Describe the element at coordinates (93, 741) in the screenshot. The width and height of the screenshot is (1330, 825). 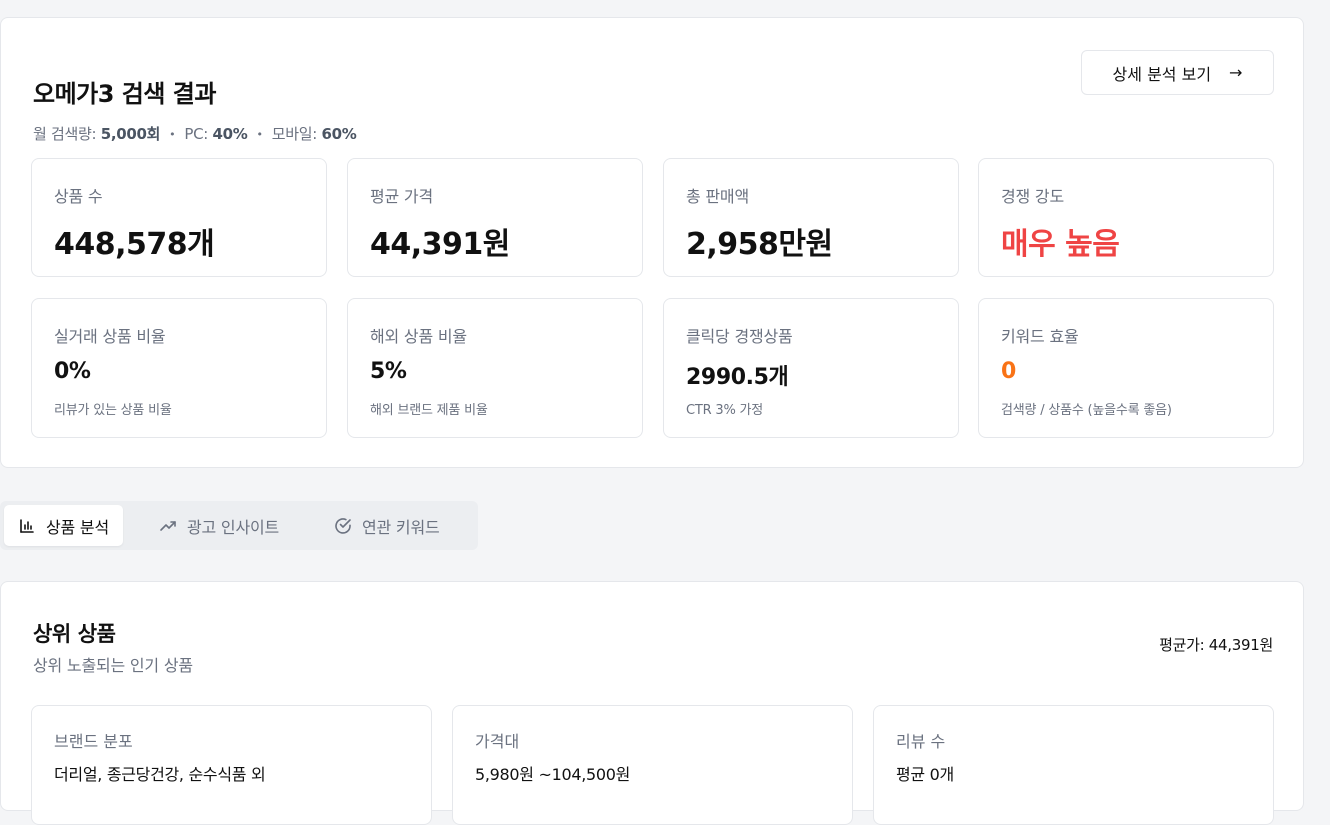
I see `card-label: 브랜드 분포` at that location.